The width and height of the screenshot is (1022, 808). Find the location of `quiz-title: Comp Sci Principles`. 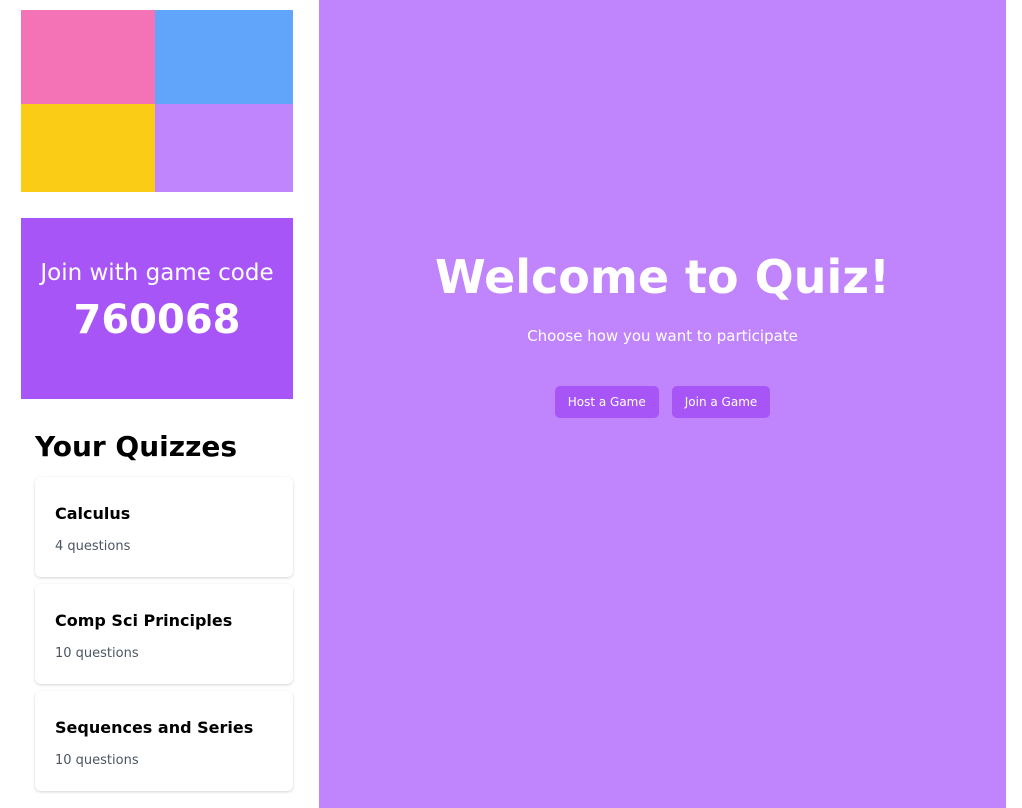

quiz-title: Comp Sci Principles is located at coordinates (144, 620).